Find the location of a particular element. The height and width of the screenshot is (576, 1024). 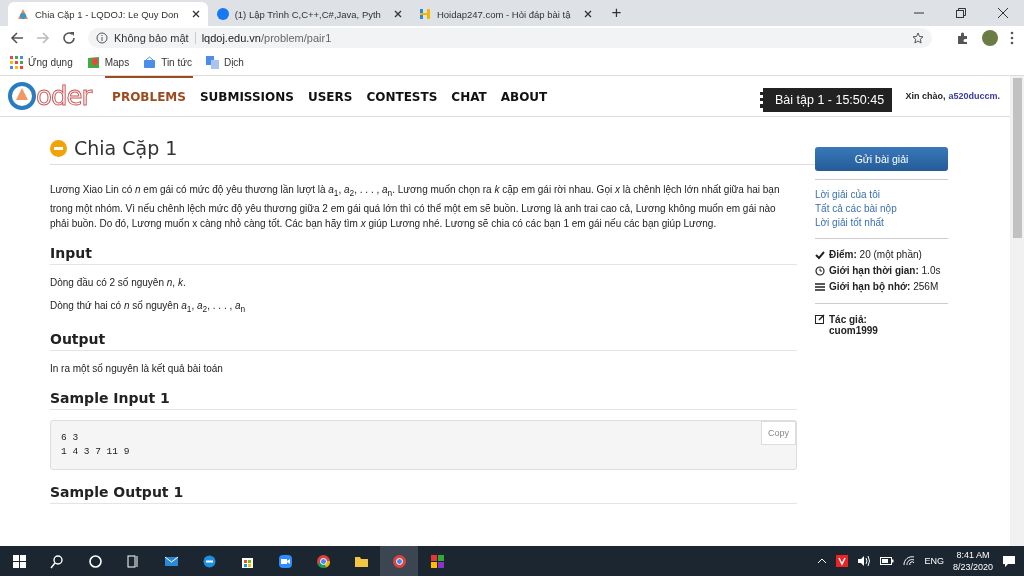

nav-link: CONTESTS is located at coordinates (402, 96).